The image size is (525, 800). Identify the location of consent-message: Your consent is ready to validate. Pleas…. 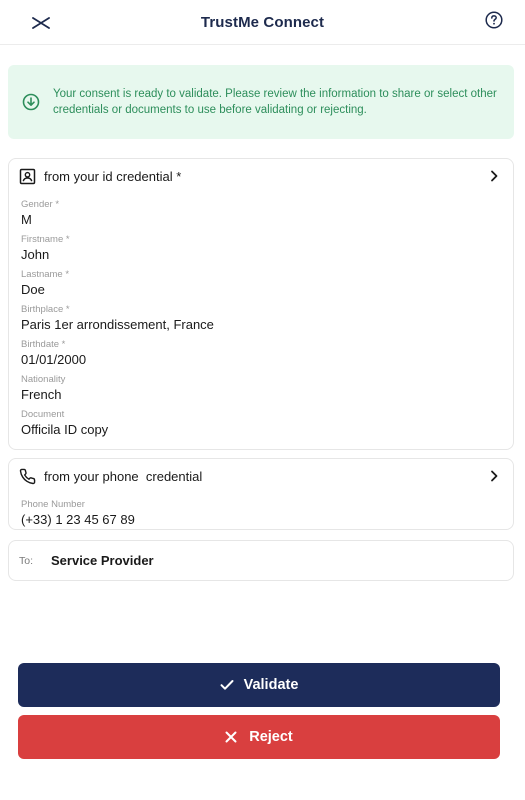
(275, 102).